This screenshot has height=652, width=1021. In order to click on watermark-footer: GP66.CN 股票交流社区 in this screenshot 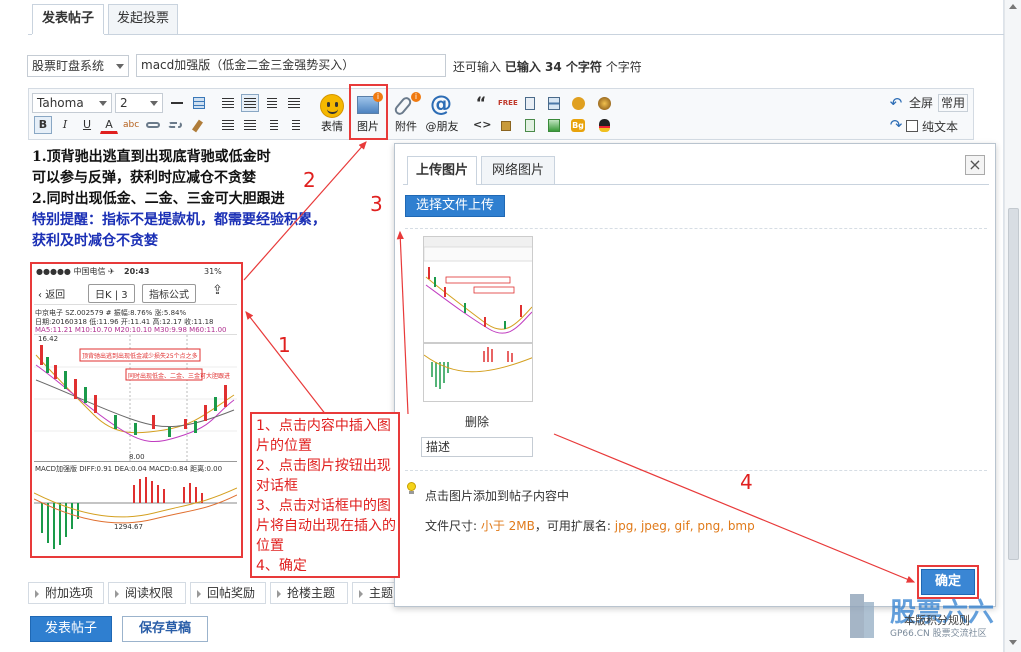, I will do `click(938, 632)`.